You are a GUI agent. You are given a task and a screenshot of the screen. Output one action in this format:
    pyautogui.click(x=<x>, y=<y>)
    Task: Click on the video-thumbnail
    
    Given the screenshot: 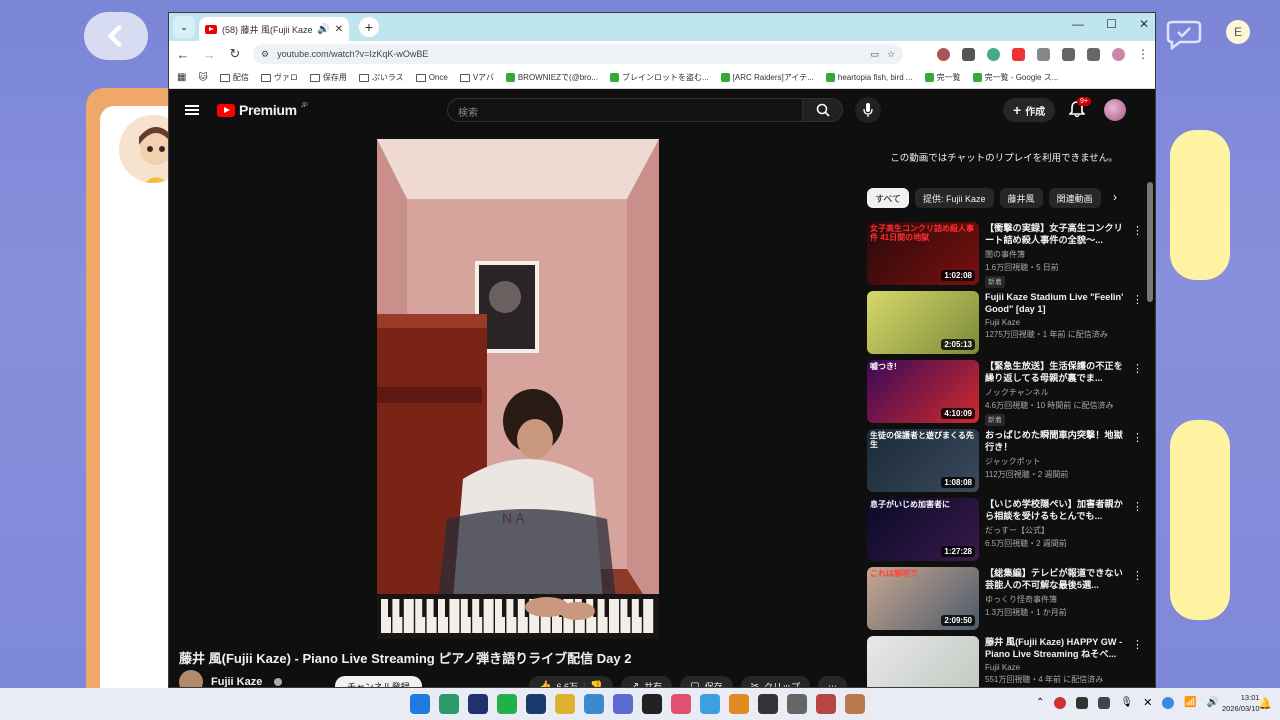 What is the action you would take?
    pyautogui.click(x=923, y=661)
    